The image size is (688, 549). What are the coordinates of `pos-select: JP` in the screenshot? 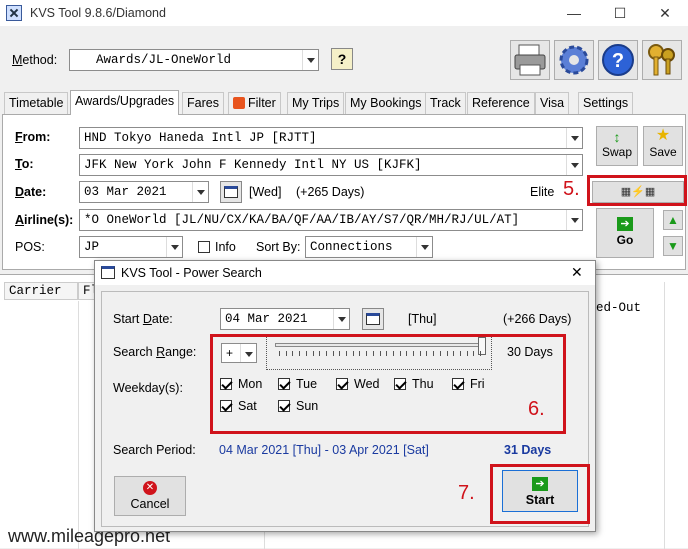 It's located at (131, 247).